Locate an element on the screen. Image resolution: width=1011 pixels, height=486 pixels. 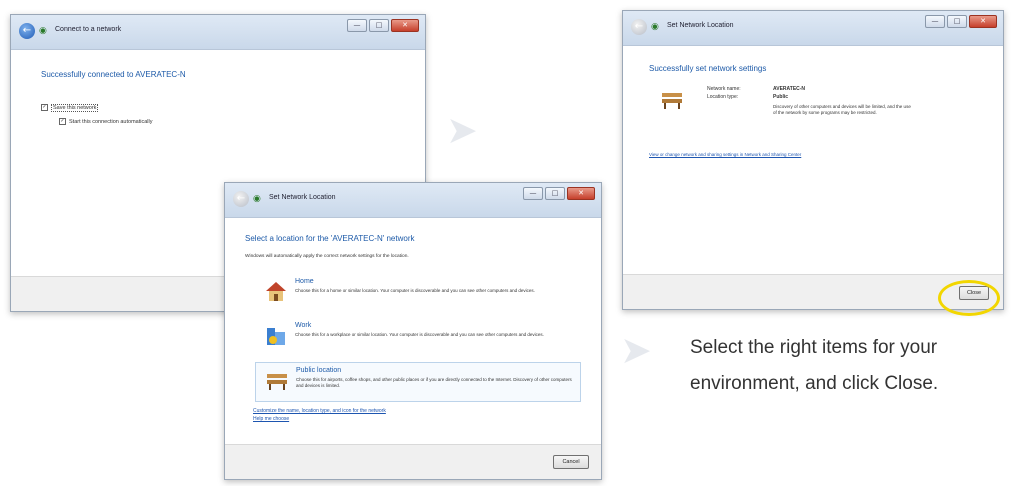
work-icon is located at coordinates (276, 336).